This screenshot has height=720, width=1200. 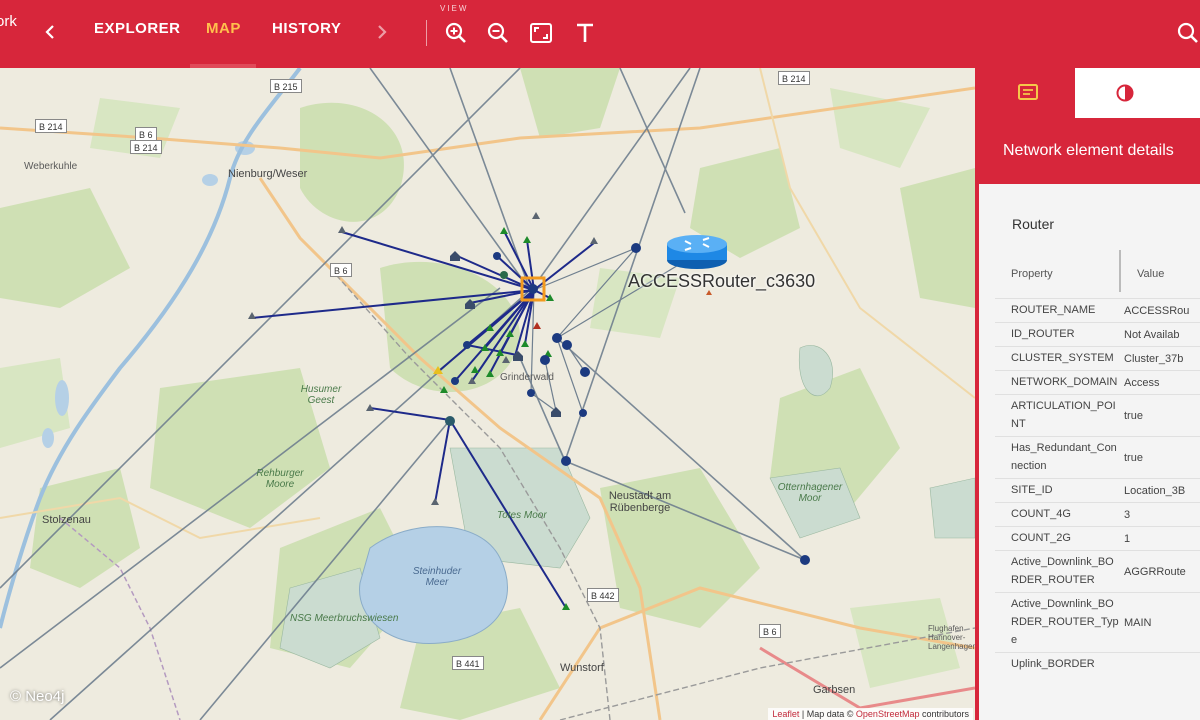 I want to click on place-label: Nienburg/Weser, so click(x=268, y=174).